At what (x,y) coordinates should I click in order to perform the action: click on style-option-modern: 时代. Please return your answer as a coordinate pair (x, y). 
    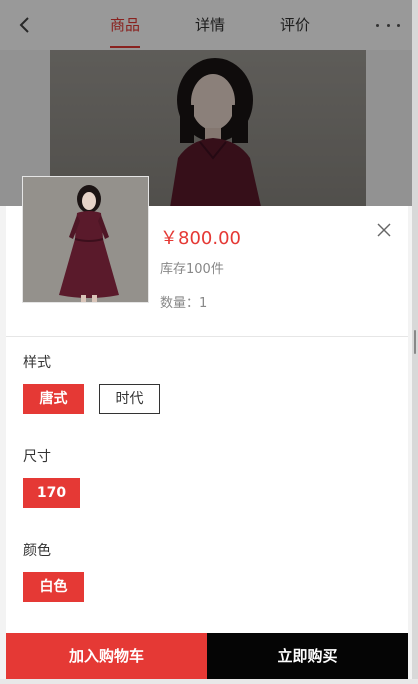
    Looking at the image, I should click on (129, 399).